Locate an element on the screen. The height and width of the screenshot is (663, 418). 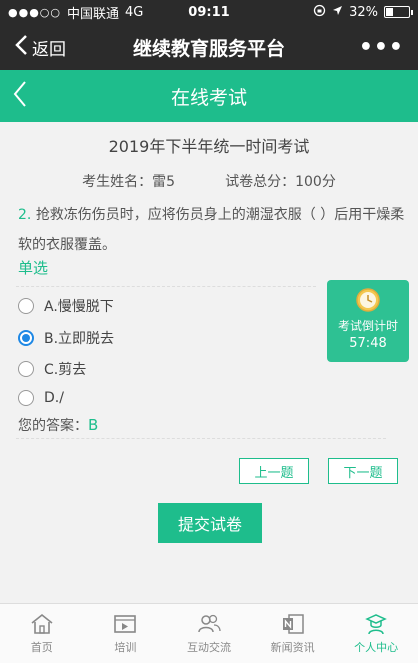
next-question-button: 下一题 is located at coordinates (363, 471).